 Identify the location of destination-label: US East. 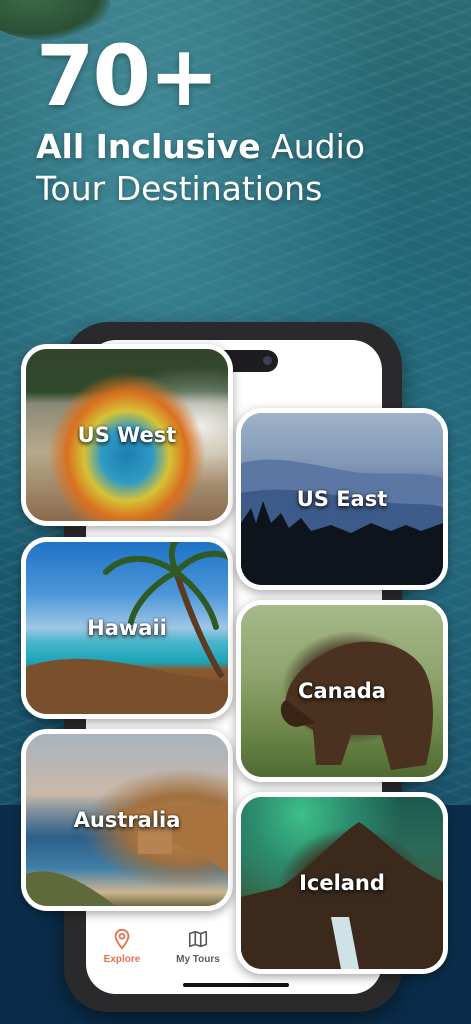
(342, 499).